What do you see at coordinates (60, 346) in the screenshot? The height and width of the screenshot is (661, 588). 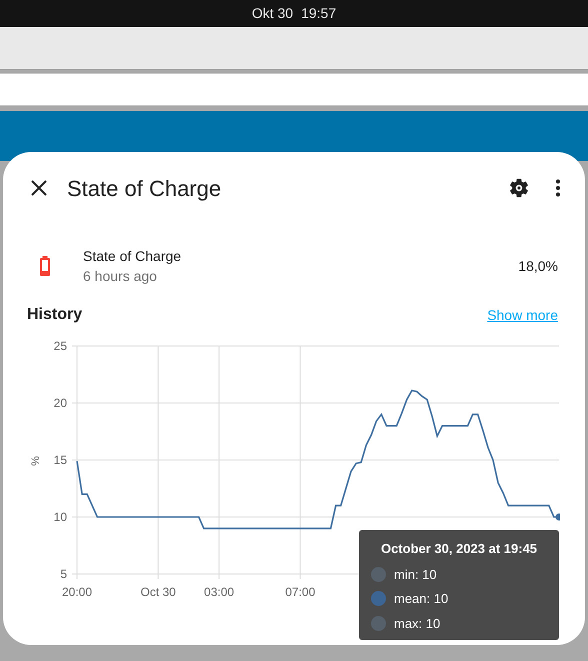 I see `y-tick-label: 25` at bounding box center [60, 346].